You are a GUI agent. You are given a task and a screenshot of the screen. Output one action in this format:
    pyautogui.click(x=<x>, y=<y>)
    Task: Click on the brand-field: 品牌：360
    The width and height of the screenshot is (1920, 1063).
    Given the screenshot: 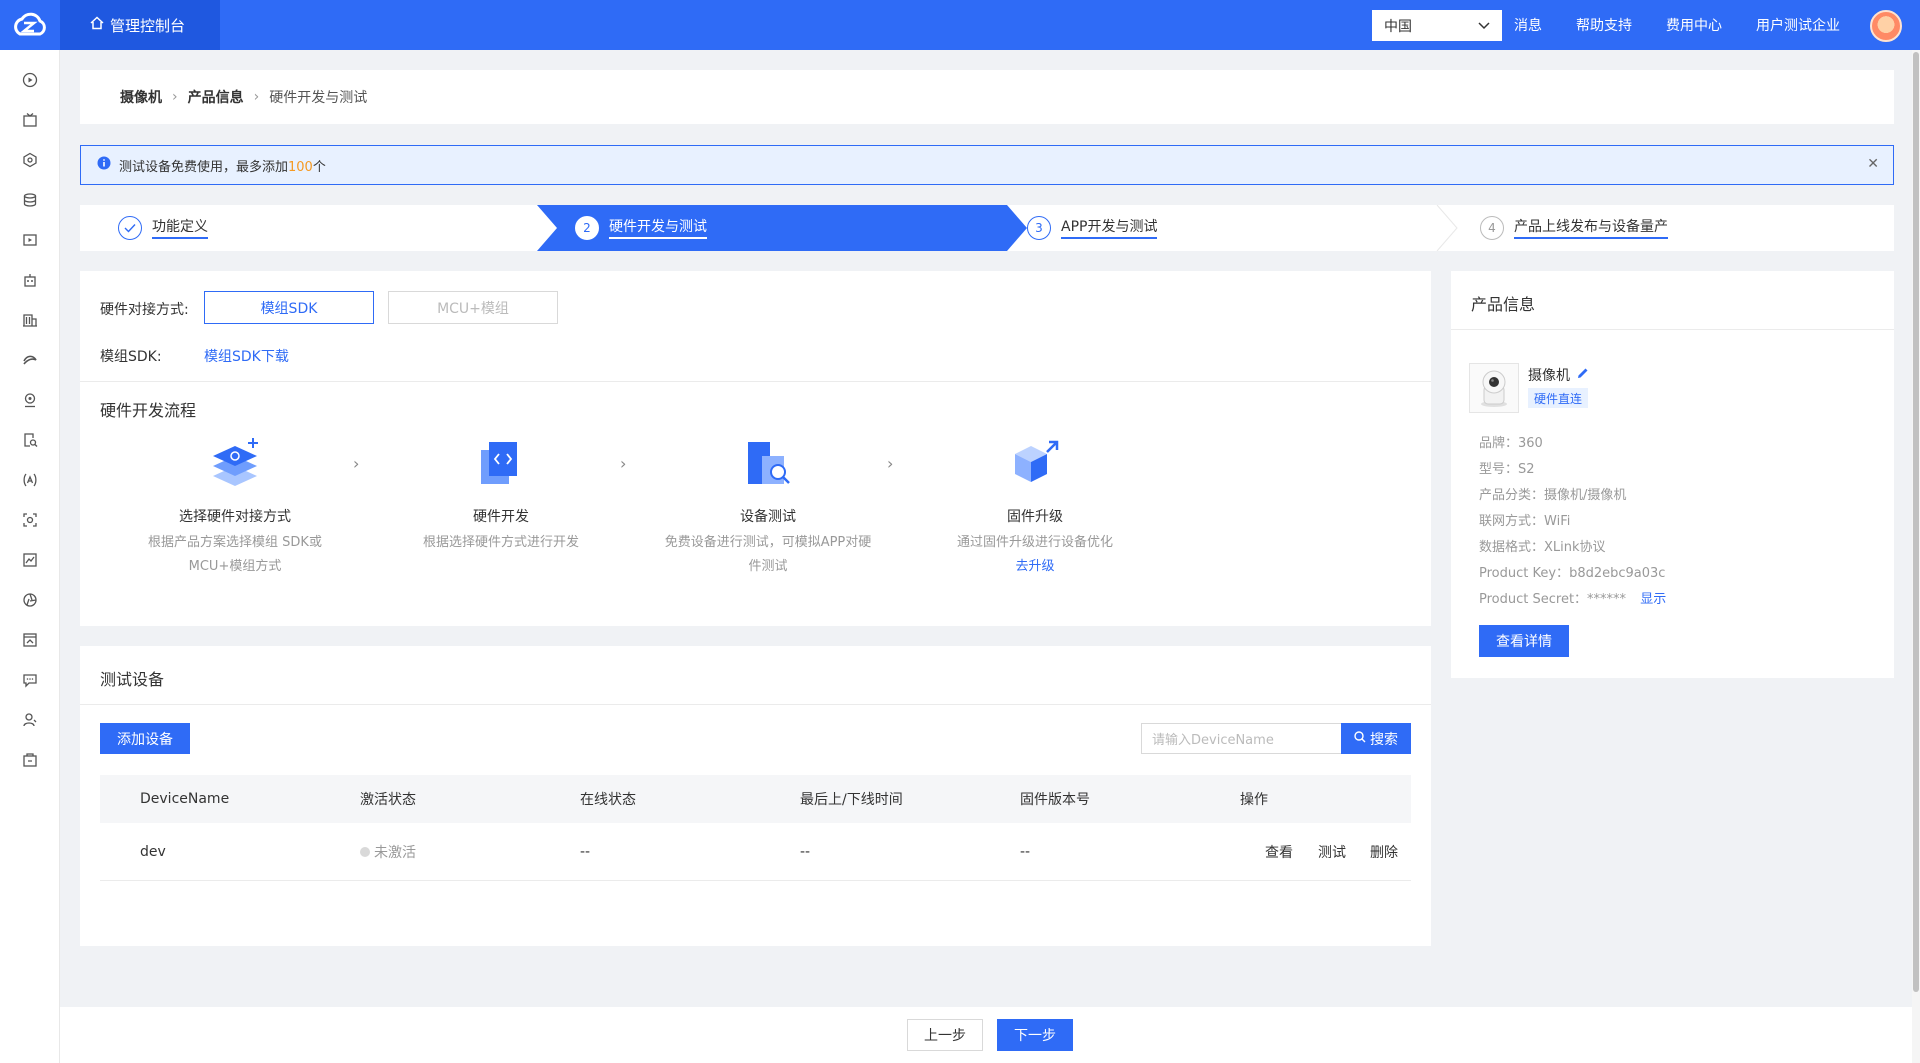 What is the action you would take?
    pyautogui.click(x=1511, y=443)
    